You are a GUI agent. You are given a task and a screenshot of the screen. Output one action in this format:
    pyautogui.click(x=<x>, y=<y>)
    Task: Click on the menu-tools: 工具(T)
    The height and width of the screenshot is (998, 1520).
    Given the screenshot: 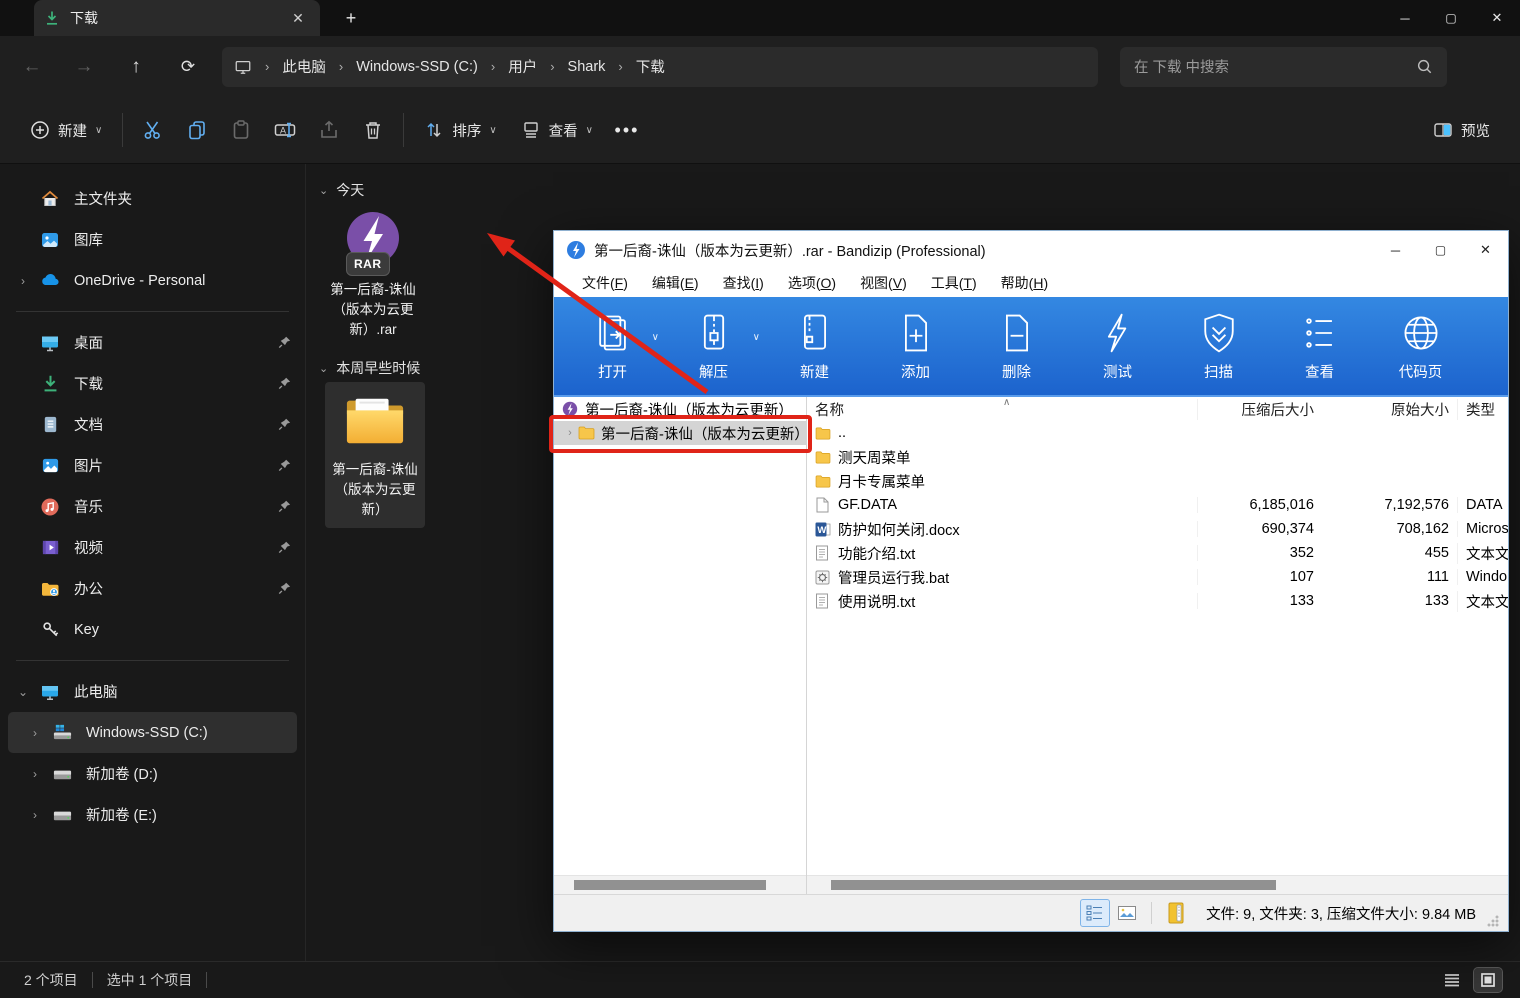 What is the action you would take?
    pyautogui.click(x=954, y=283)
    